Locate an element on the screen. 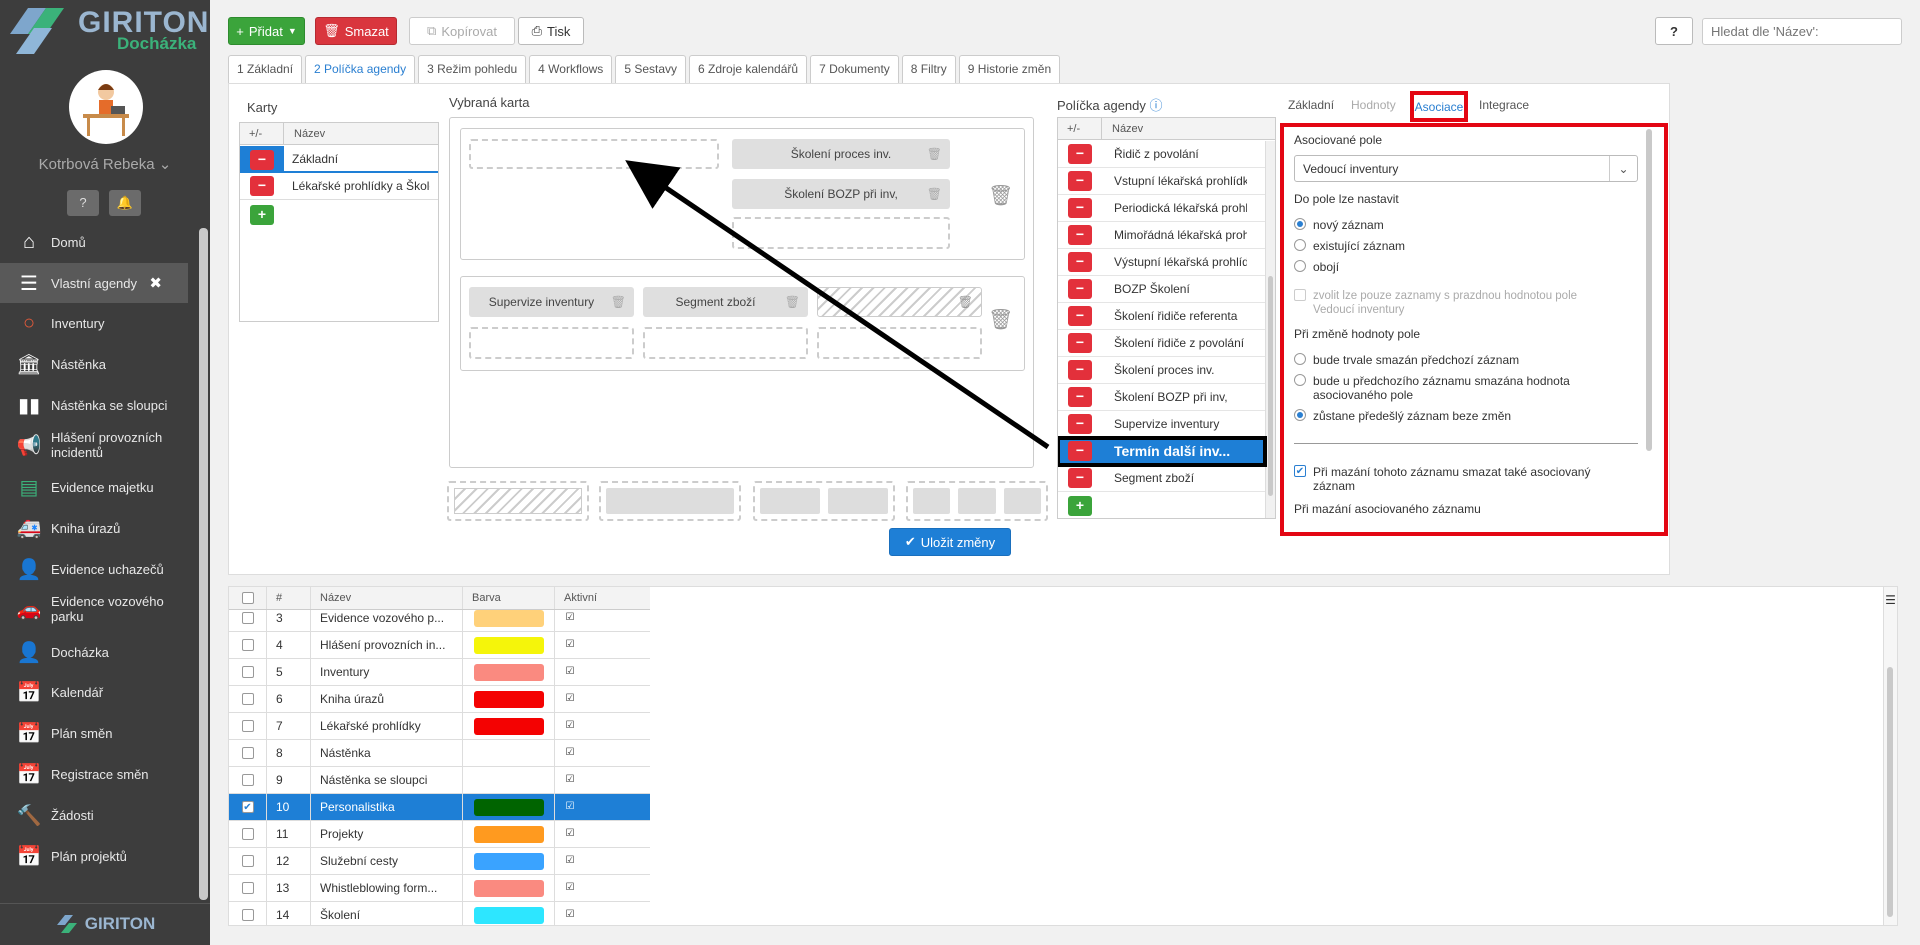 This screenshot has width=1920, height=945. table-row: 14 Školení ☑ is located at coordinates (439, 913).